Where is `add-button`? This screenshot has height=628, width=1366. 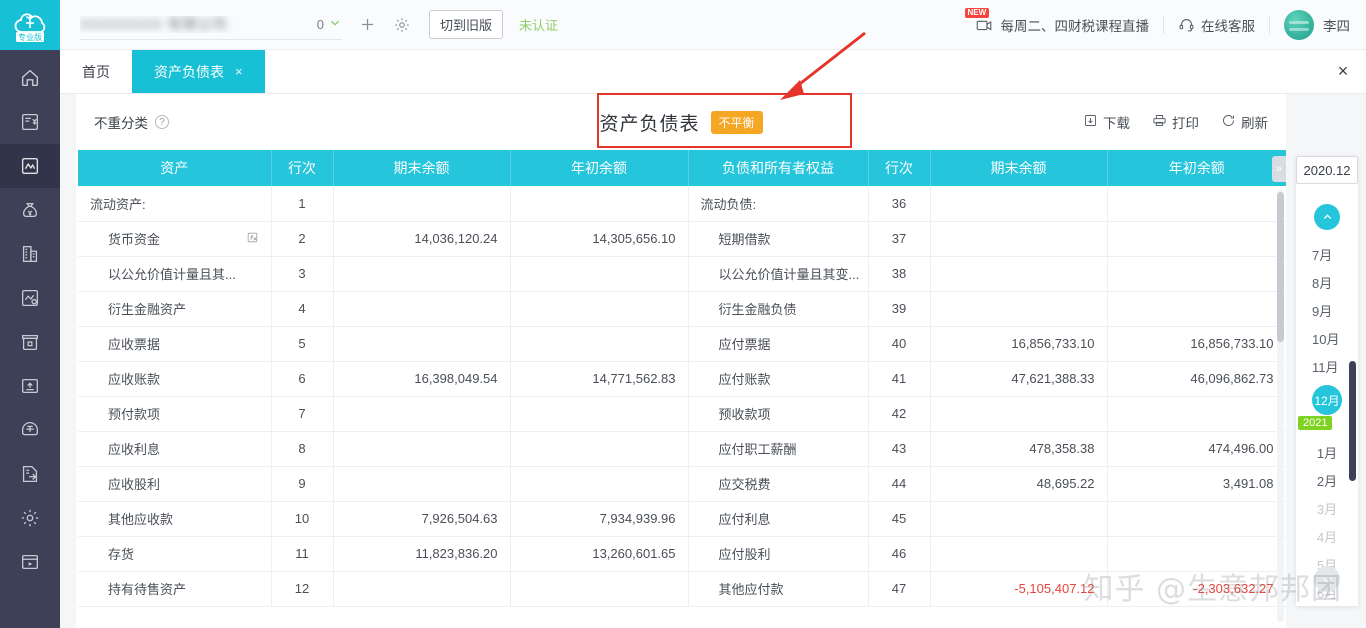
add-button is located at coordinates (367, 24).